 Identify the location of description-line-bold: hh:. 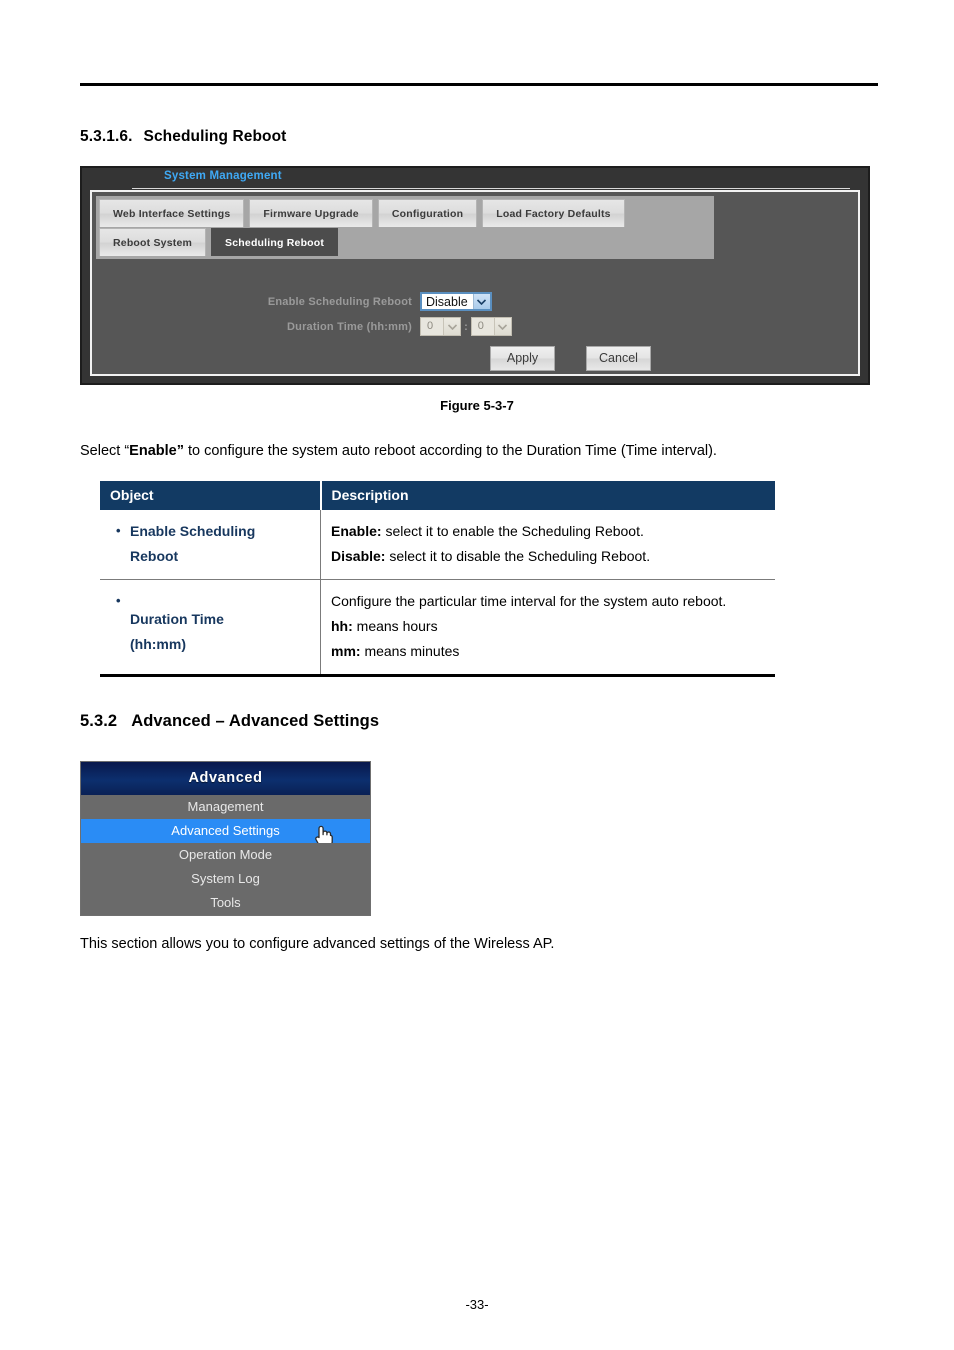
(342, 626).